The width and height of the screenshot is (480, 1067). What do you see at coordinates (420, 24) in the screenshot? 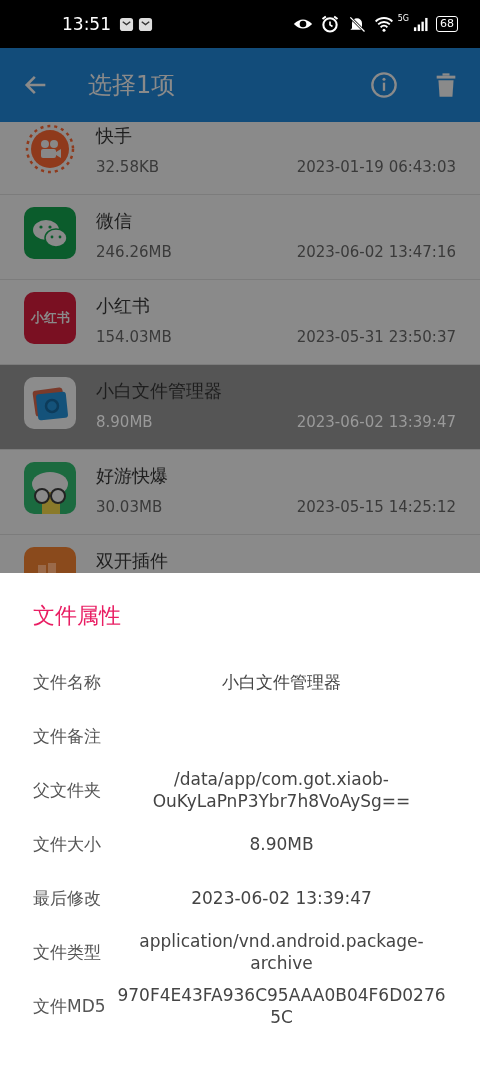
I see `signal-icon` at bounding box center [420, 24].